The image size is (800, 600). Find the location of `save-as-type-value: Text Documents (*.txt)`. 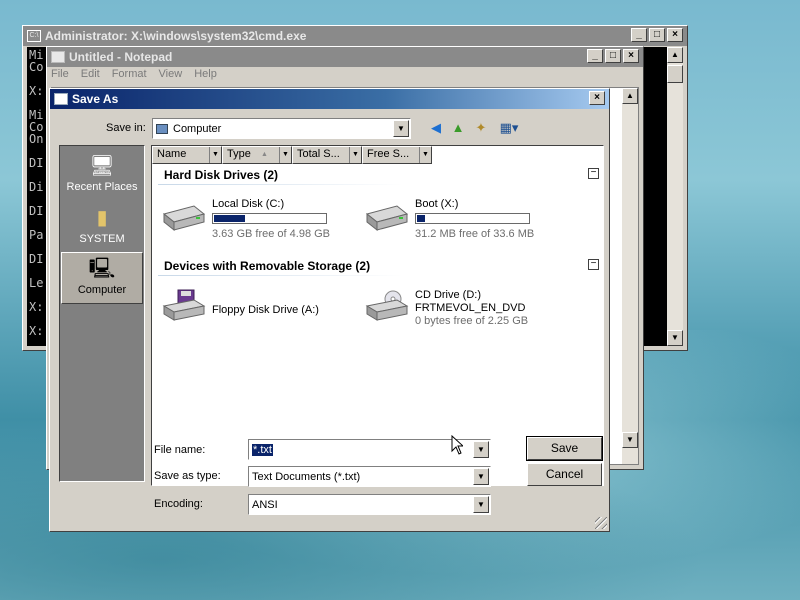

save-as-type-value: Text Documents (*.txt) is located at coordinates (306, 476).